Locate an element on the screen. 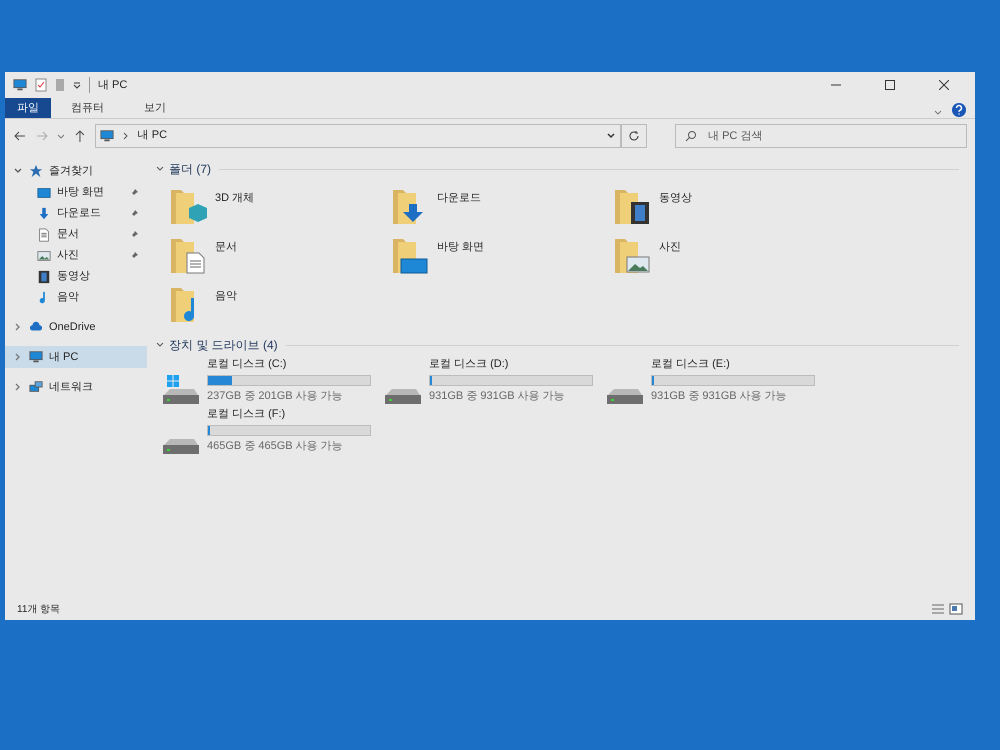 The width and height of the screenshot is (1000, 750). folder-item: 동영상 is located at coordinates (722, 206).